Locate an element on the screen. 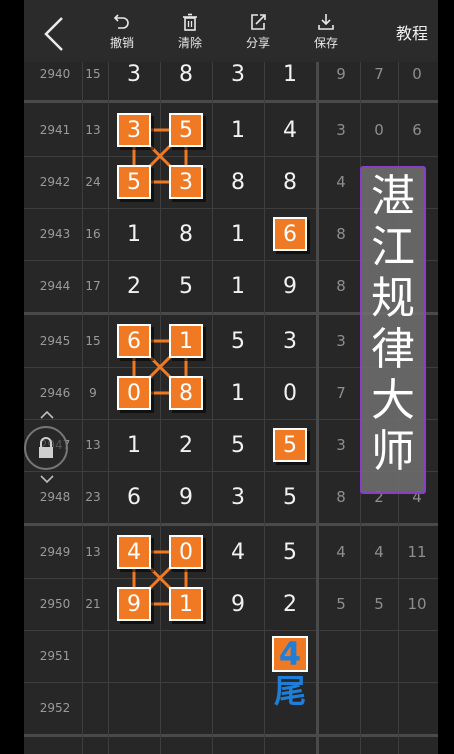 Image resolution: width=454 pixels, height=754 pixels. lock-icon is located at coordinates (46, 447).